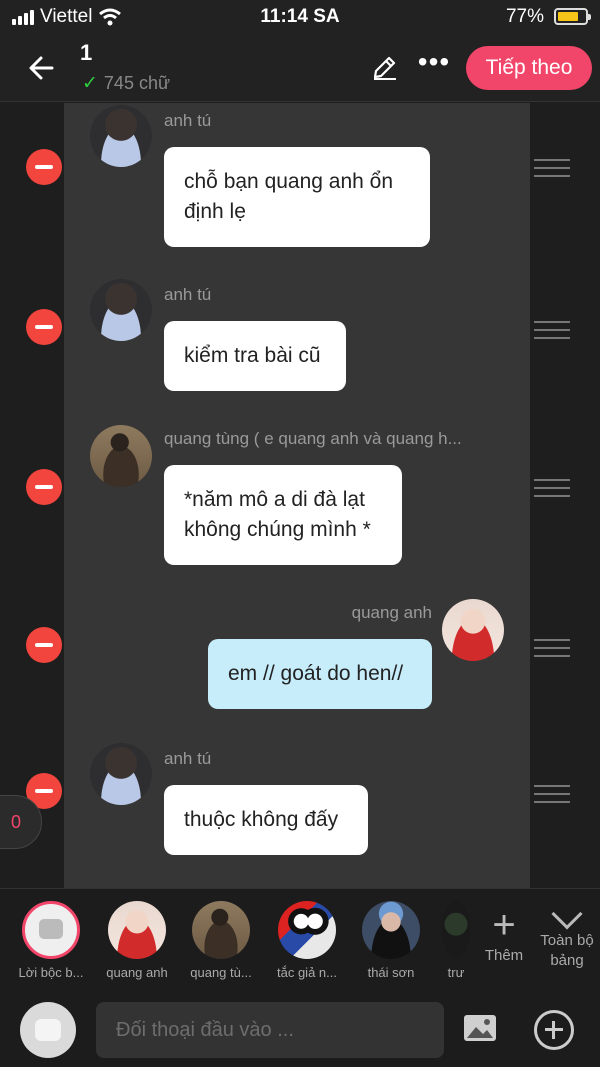 The image size is (600, 1067). I want to click on message-row: quang anh em // goát do hen//, so click(300, 657).